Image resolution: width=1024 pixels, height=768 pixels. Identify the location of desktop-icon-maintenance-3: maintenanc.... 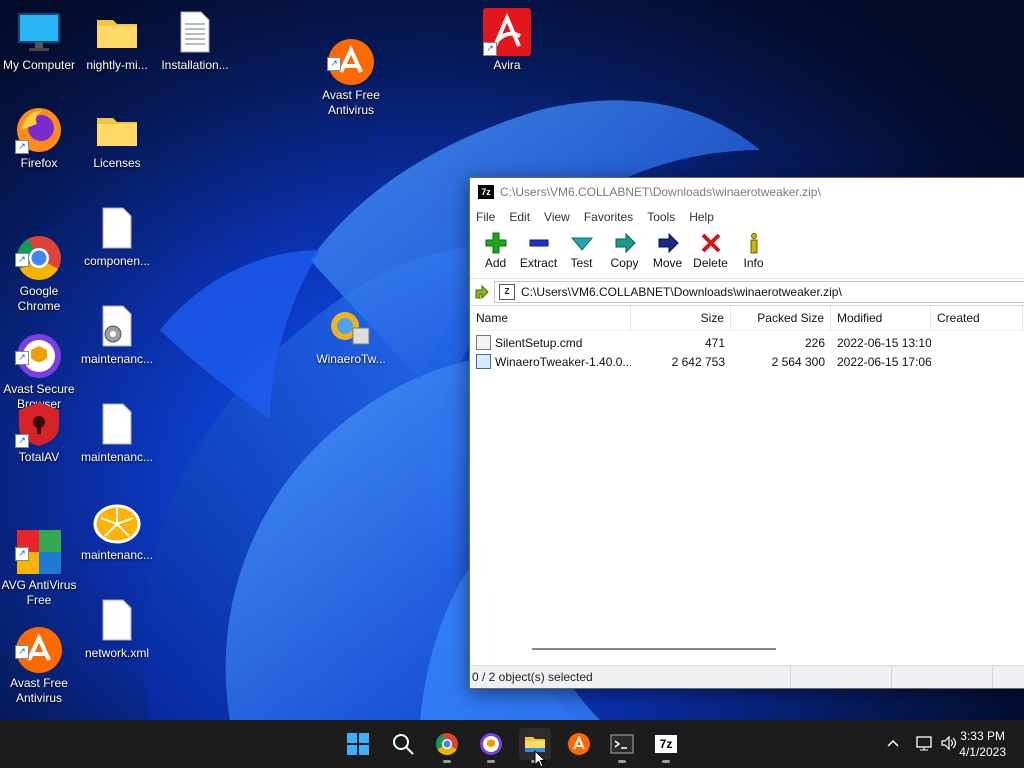
(117, 530).